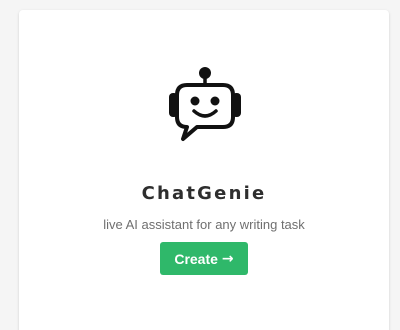 This screenshot has height=330, width=400. Describe the element at coordinates (196, 258) in the screenshot. I see `create-button-label: Create` at that location.